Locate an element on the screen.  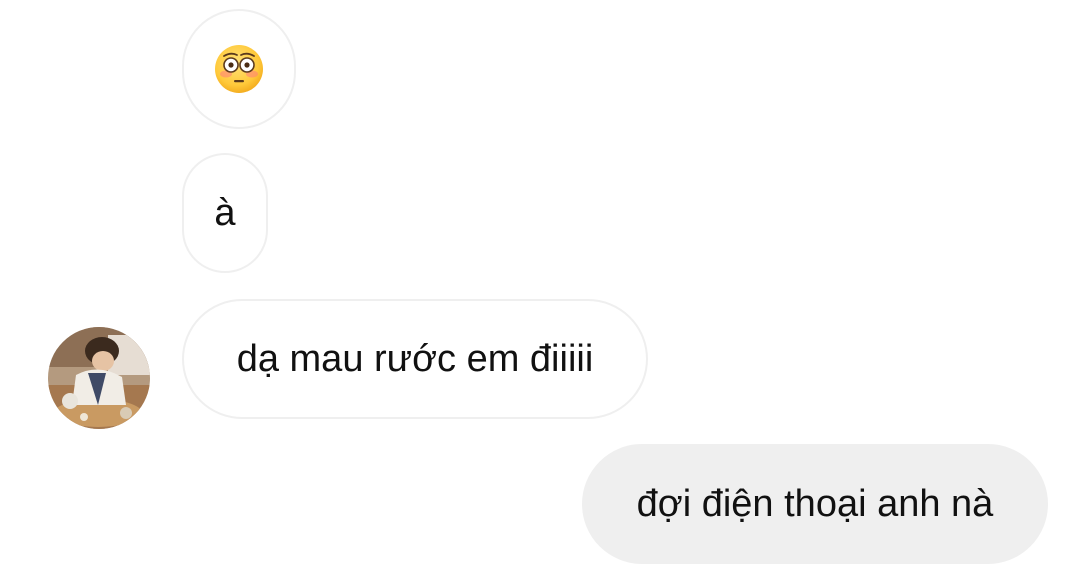
contact-avatar-photo-icon is located at coordinates (99, 378).